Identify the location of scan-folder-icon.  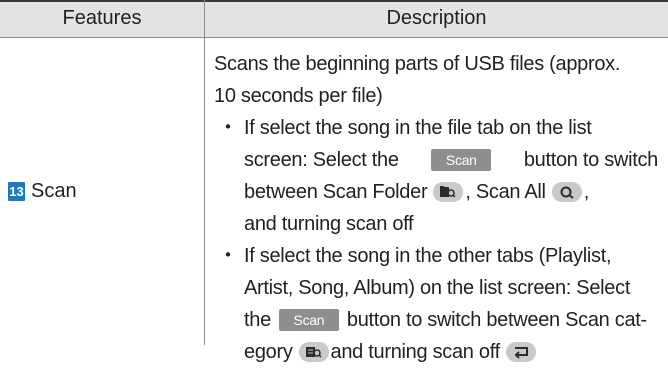
(448, 192).